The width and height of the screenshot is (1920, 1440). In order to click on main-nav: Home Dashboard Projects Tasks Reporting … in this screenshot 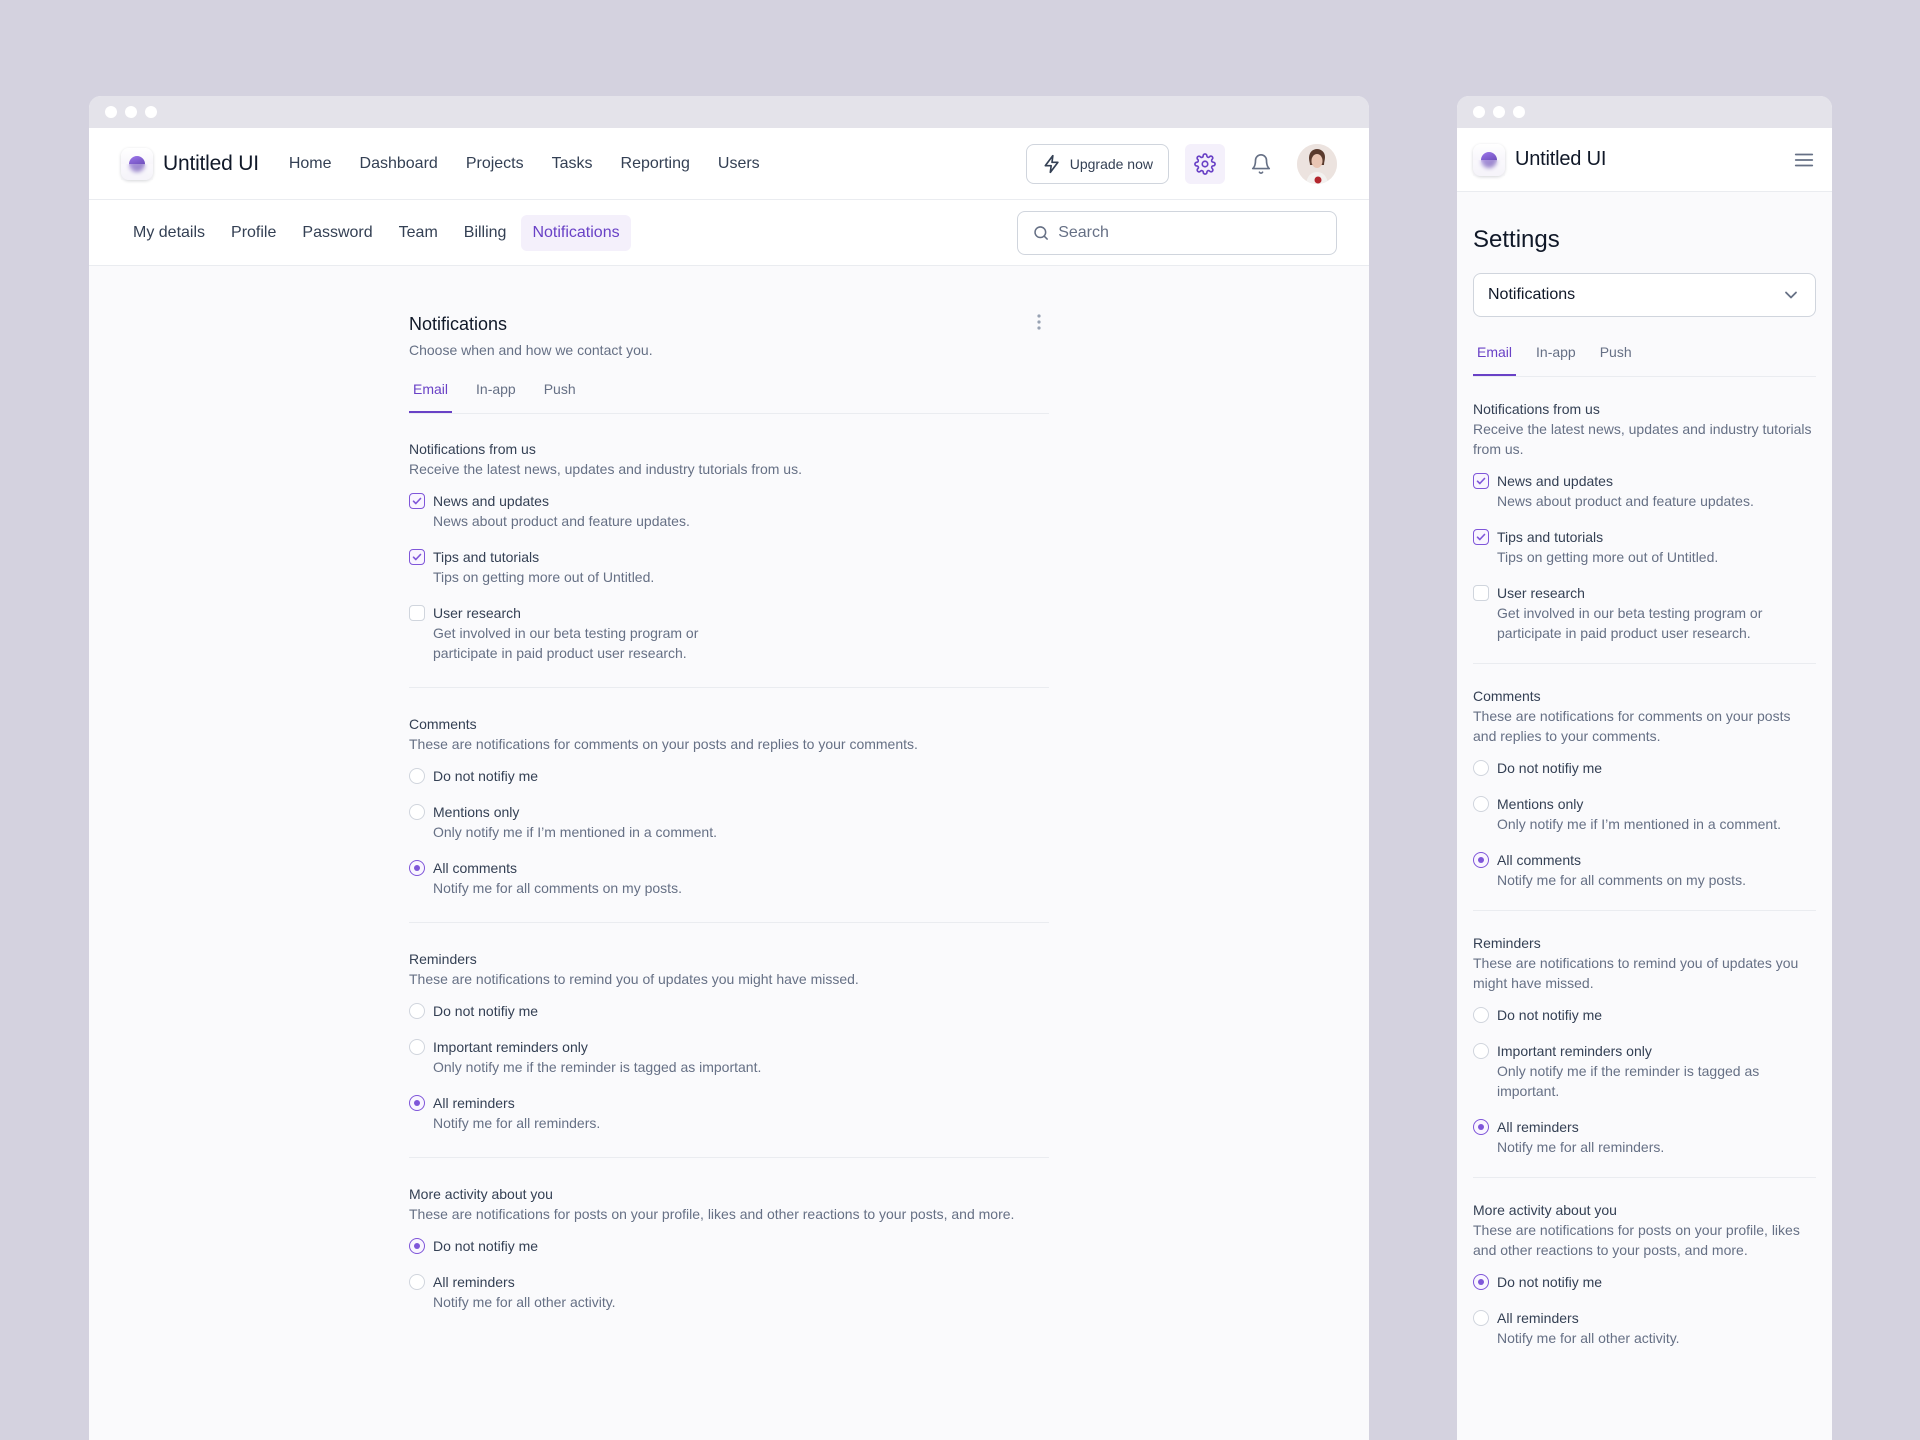, I will do `click(524, 164)`.